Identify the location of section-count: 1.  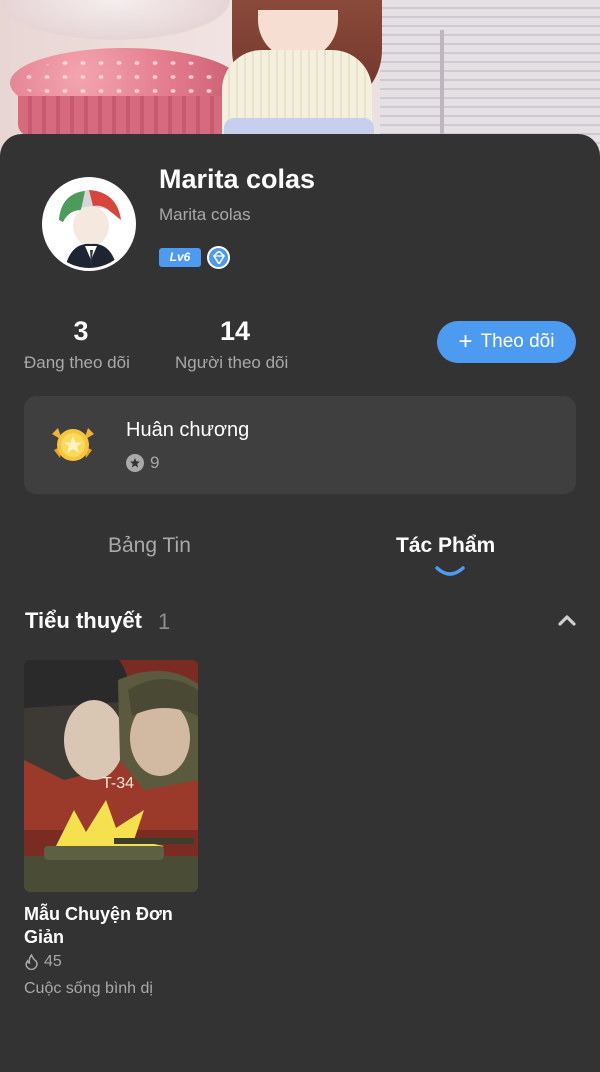
(164, 621).